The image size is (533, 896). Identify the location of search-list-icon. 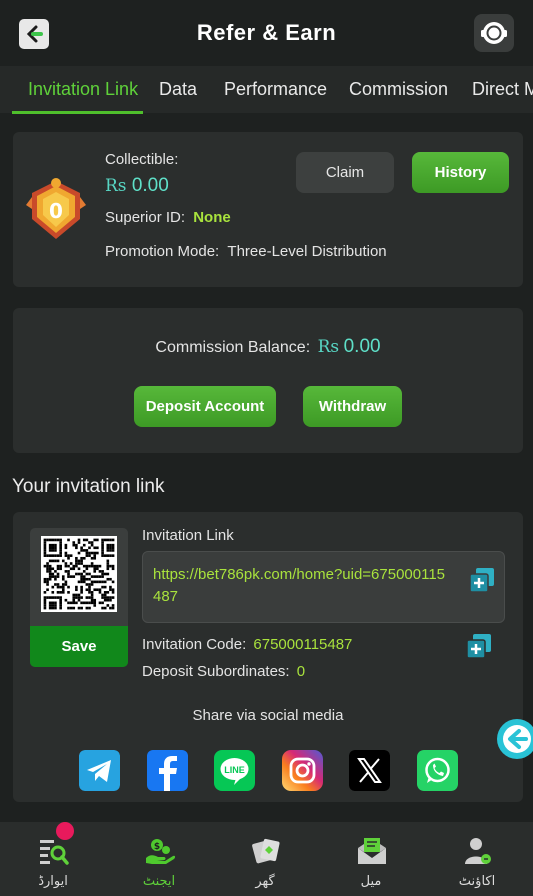
(54, 852).